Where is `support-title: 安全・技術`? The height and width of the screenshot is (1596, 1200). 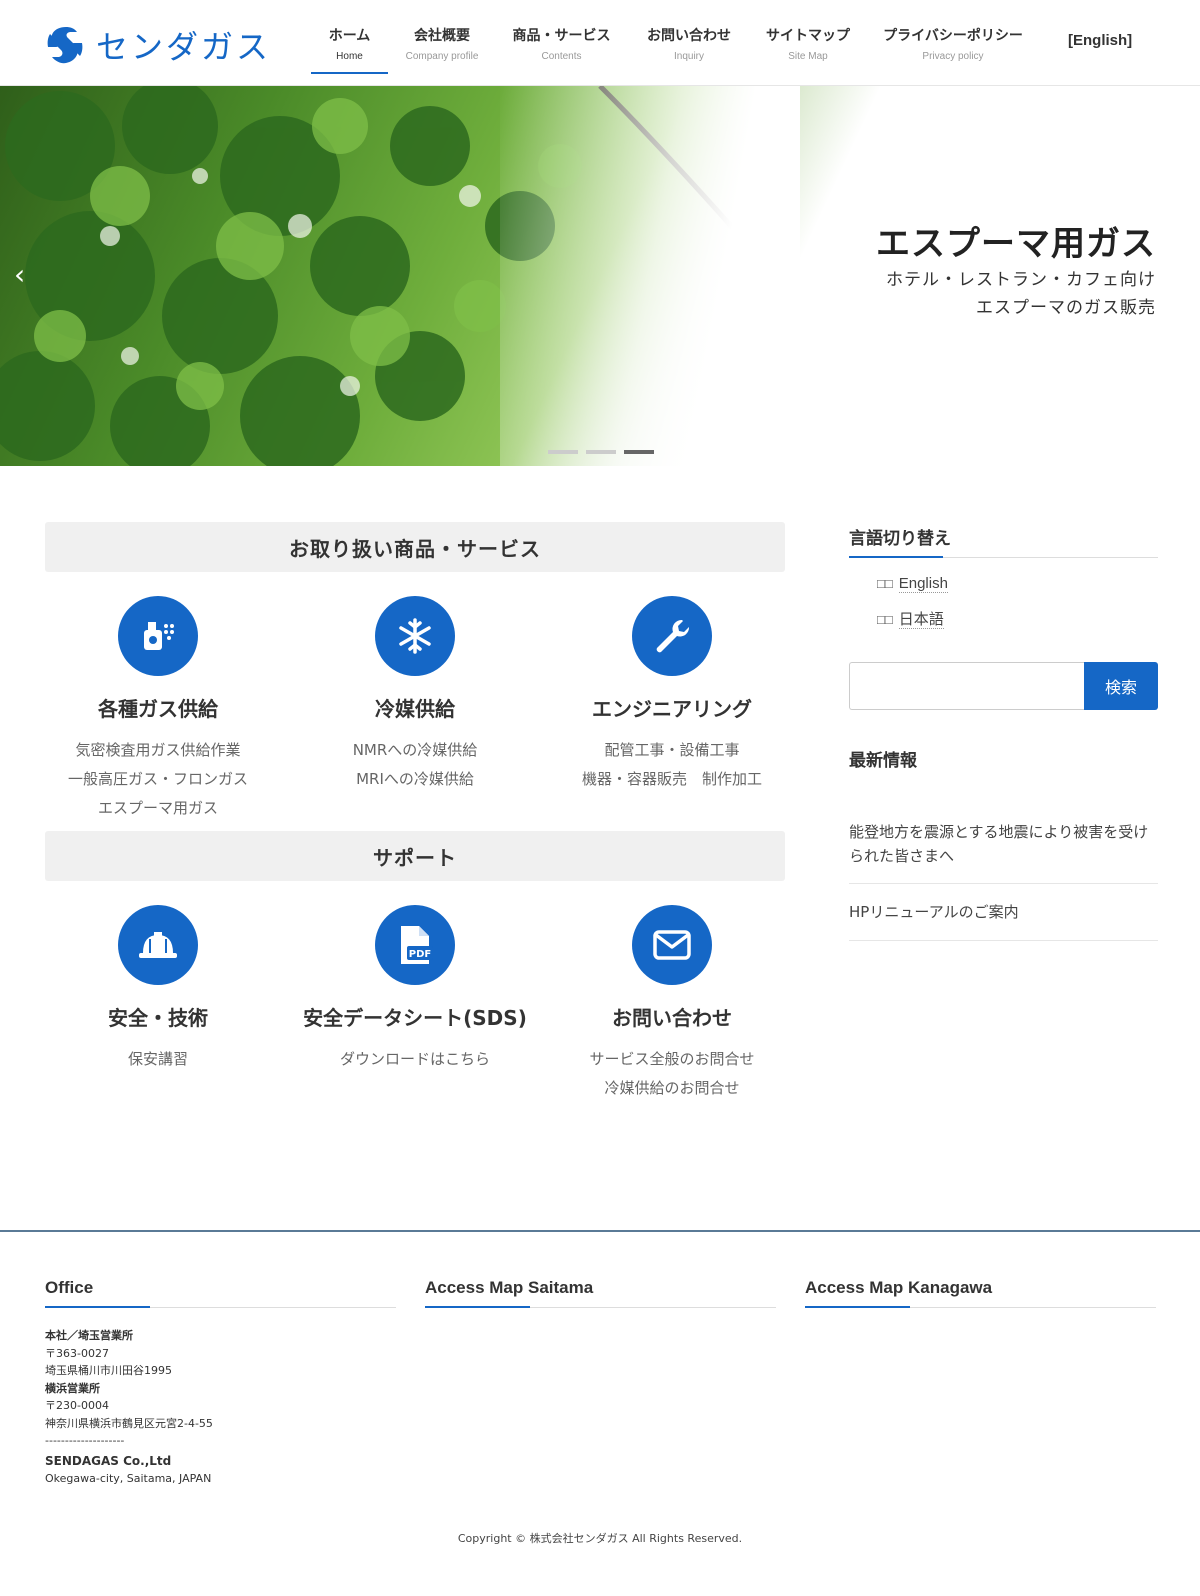 support-title: 安全・技術 is located at coordinates (158, 1018).